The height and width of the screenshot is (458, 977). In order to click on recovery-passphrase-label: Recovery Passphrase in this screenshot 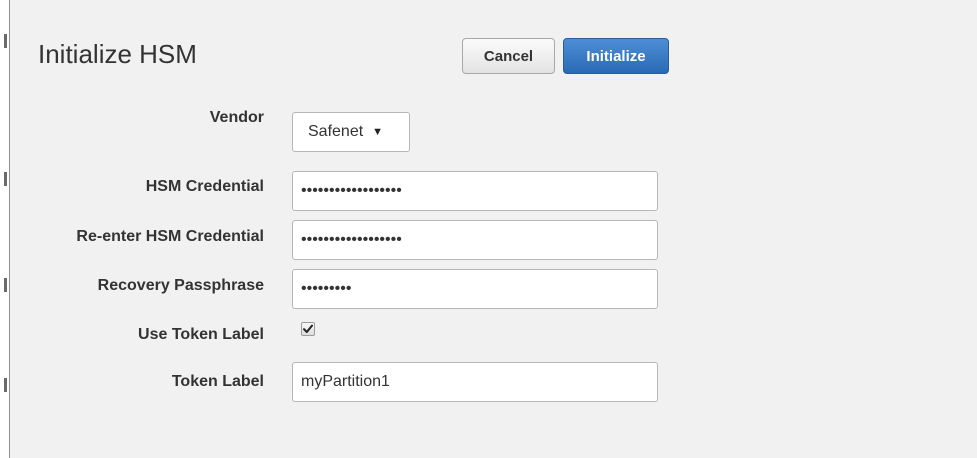, I will do `click(180, 285)`.